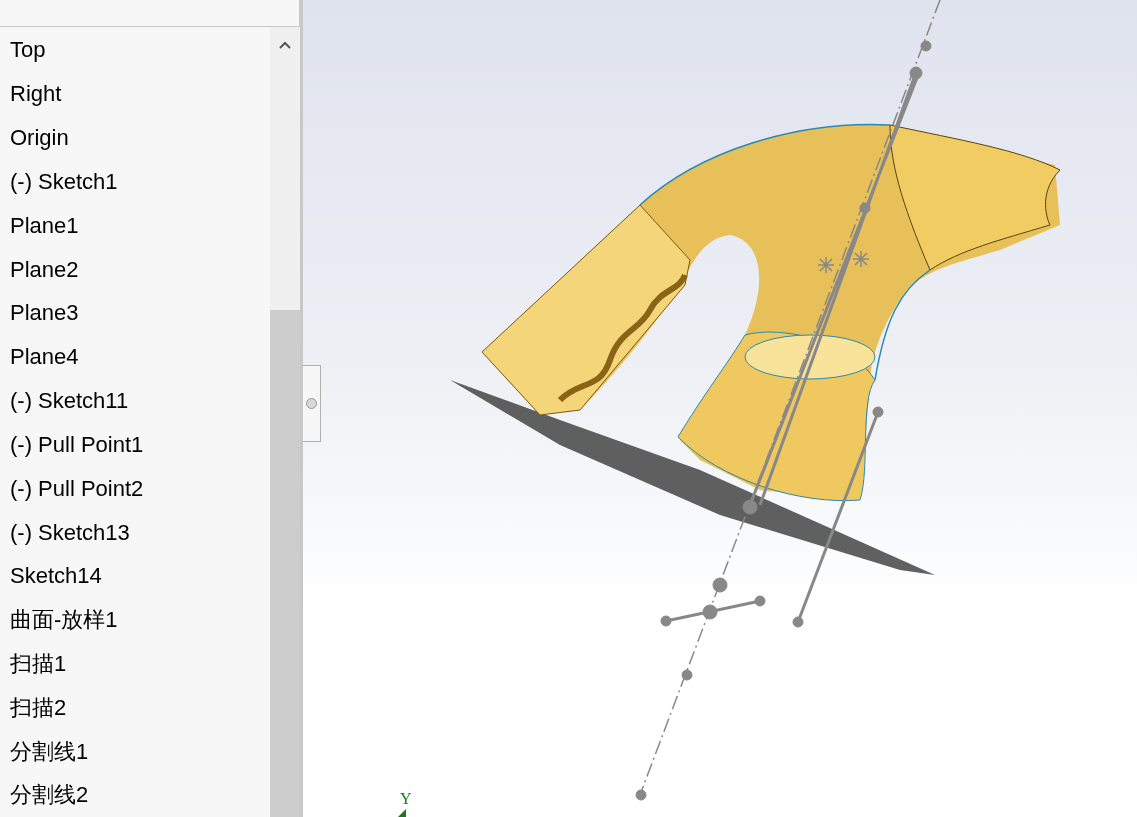 Image resolution: width=1137 pixels, height=817 pixels. What do you see at coordinates (135, 532) in the screenshot?
I see `tree-item: (-) Sketch13` at bounding box center [135, 532].